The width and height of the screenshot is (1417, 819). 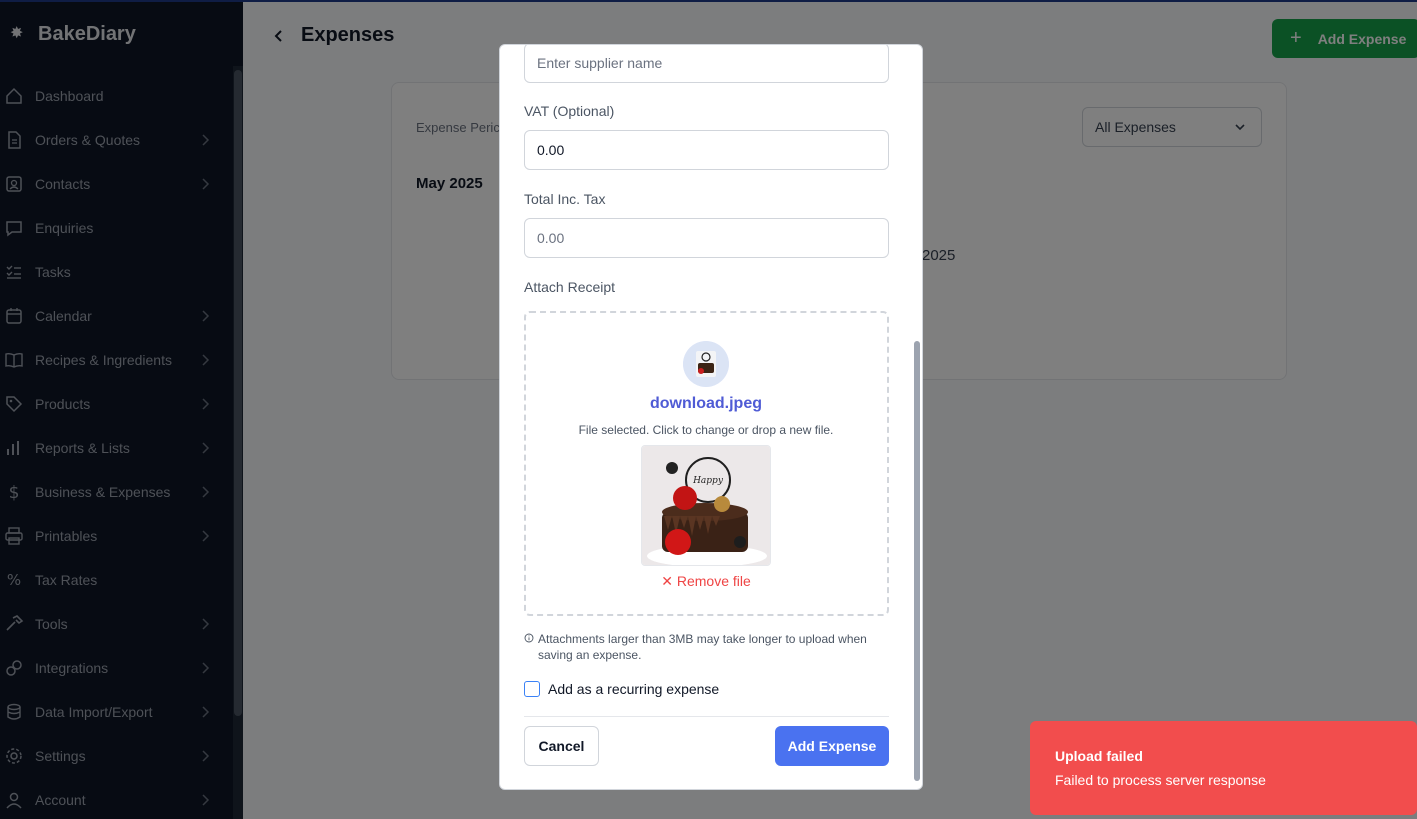 I want to click on remove-file-label: Remove file, so click(x=713, y=581).